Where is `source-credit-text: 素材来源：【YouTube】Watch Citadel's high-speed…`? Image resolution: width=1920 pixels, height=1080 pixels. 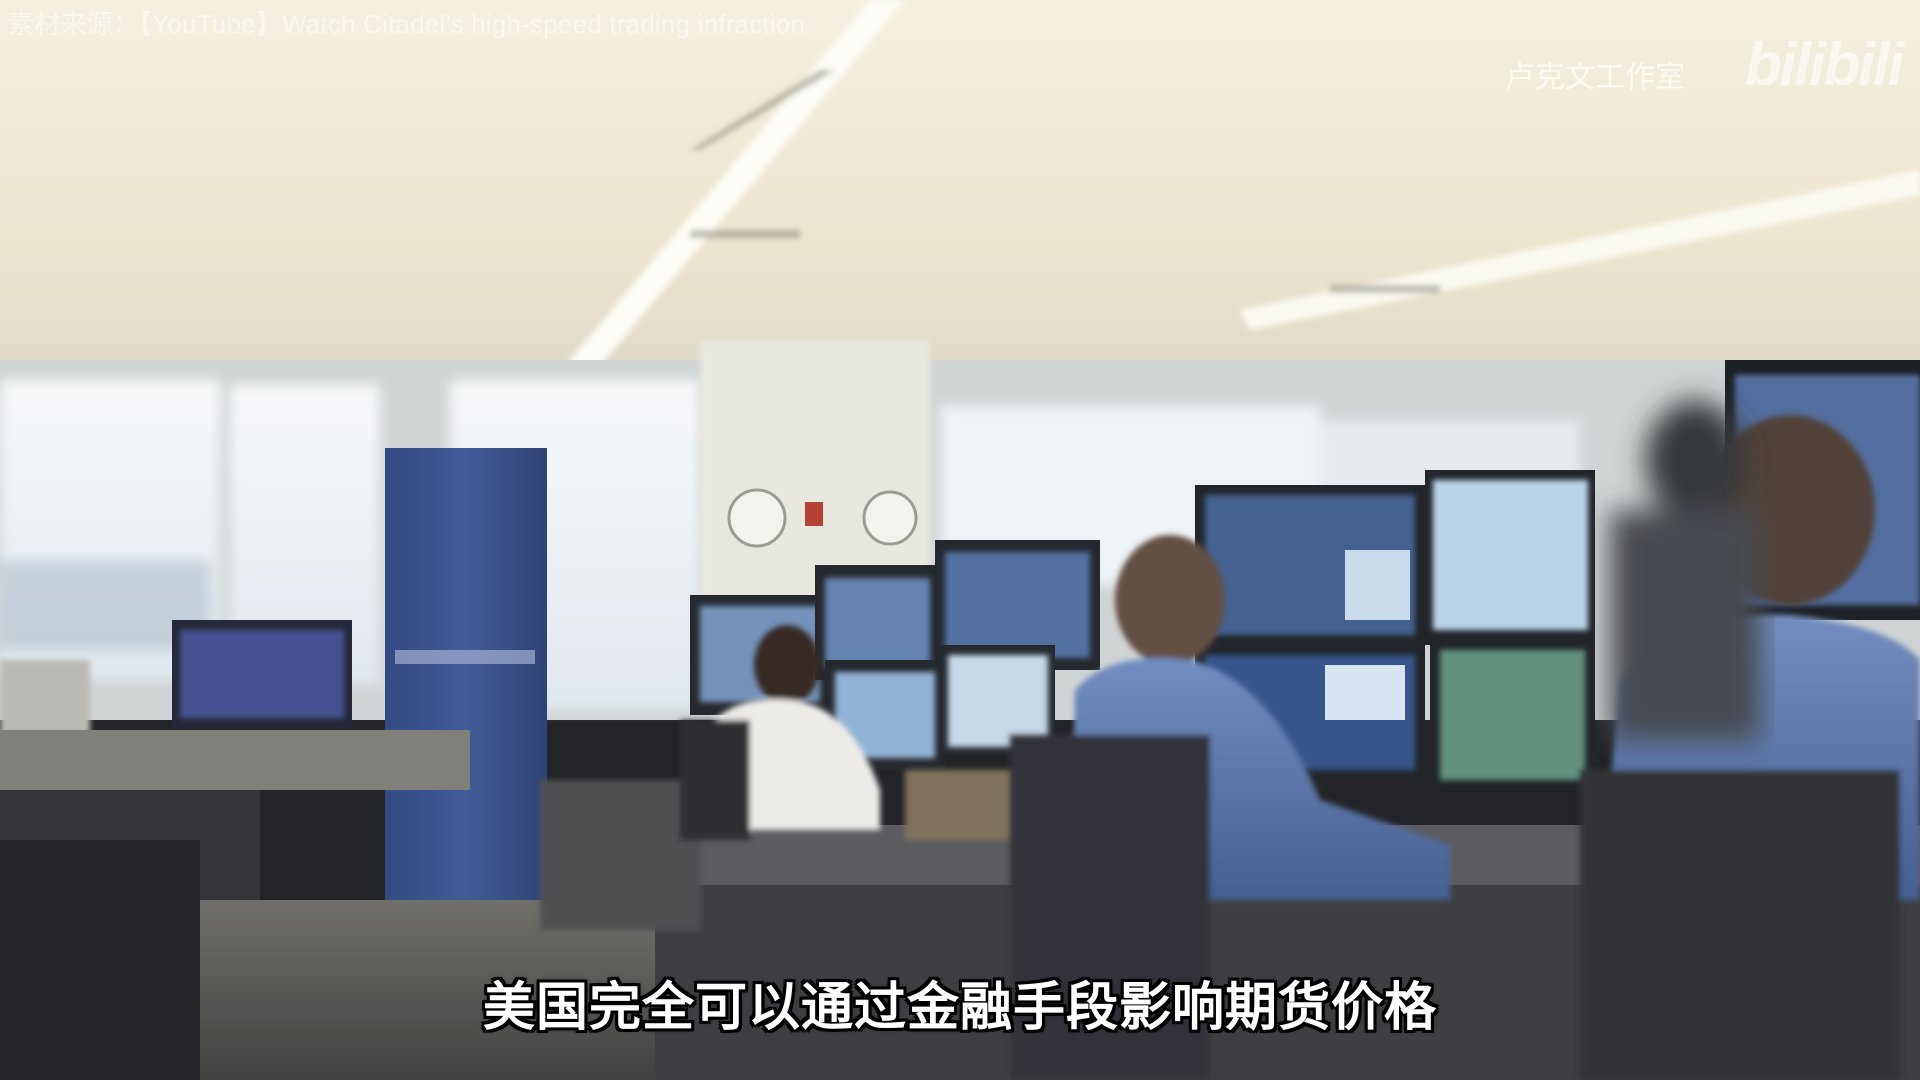 source-credit-text: 素材来源：【YouTube】Watch Citadel's high-speed… is located at coordinates (407, 24).